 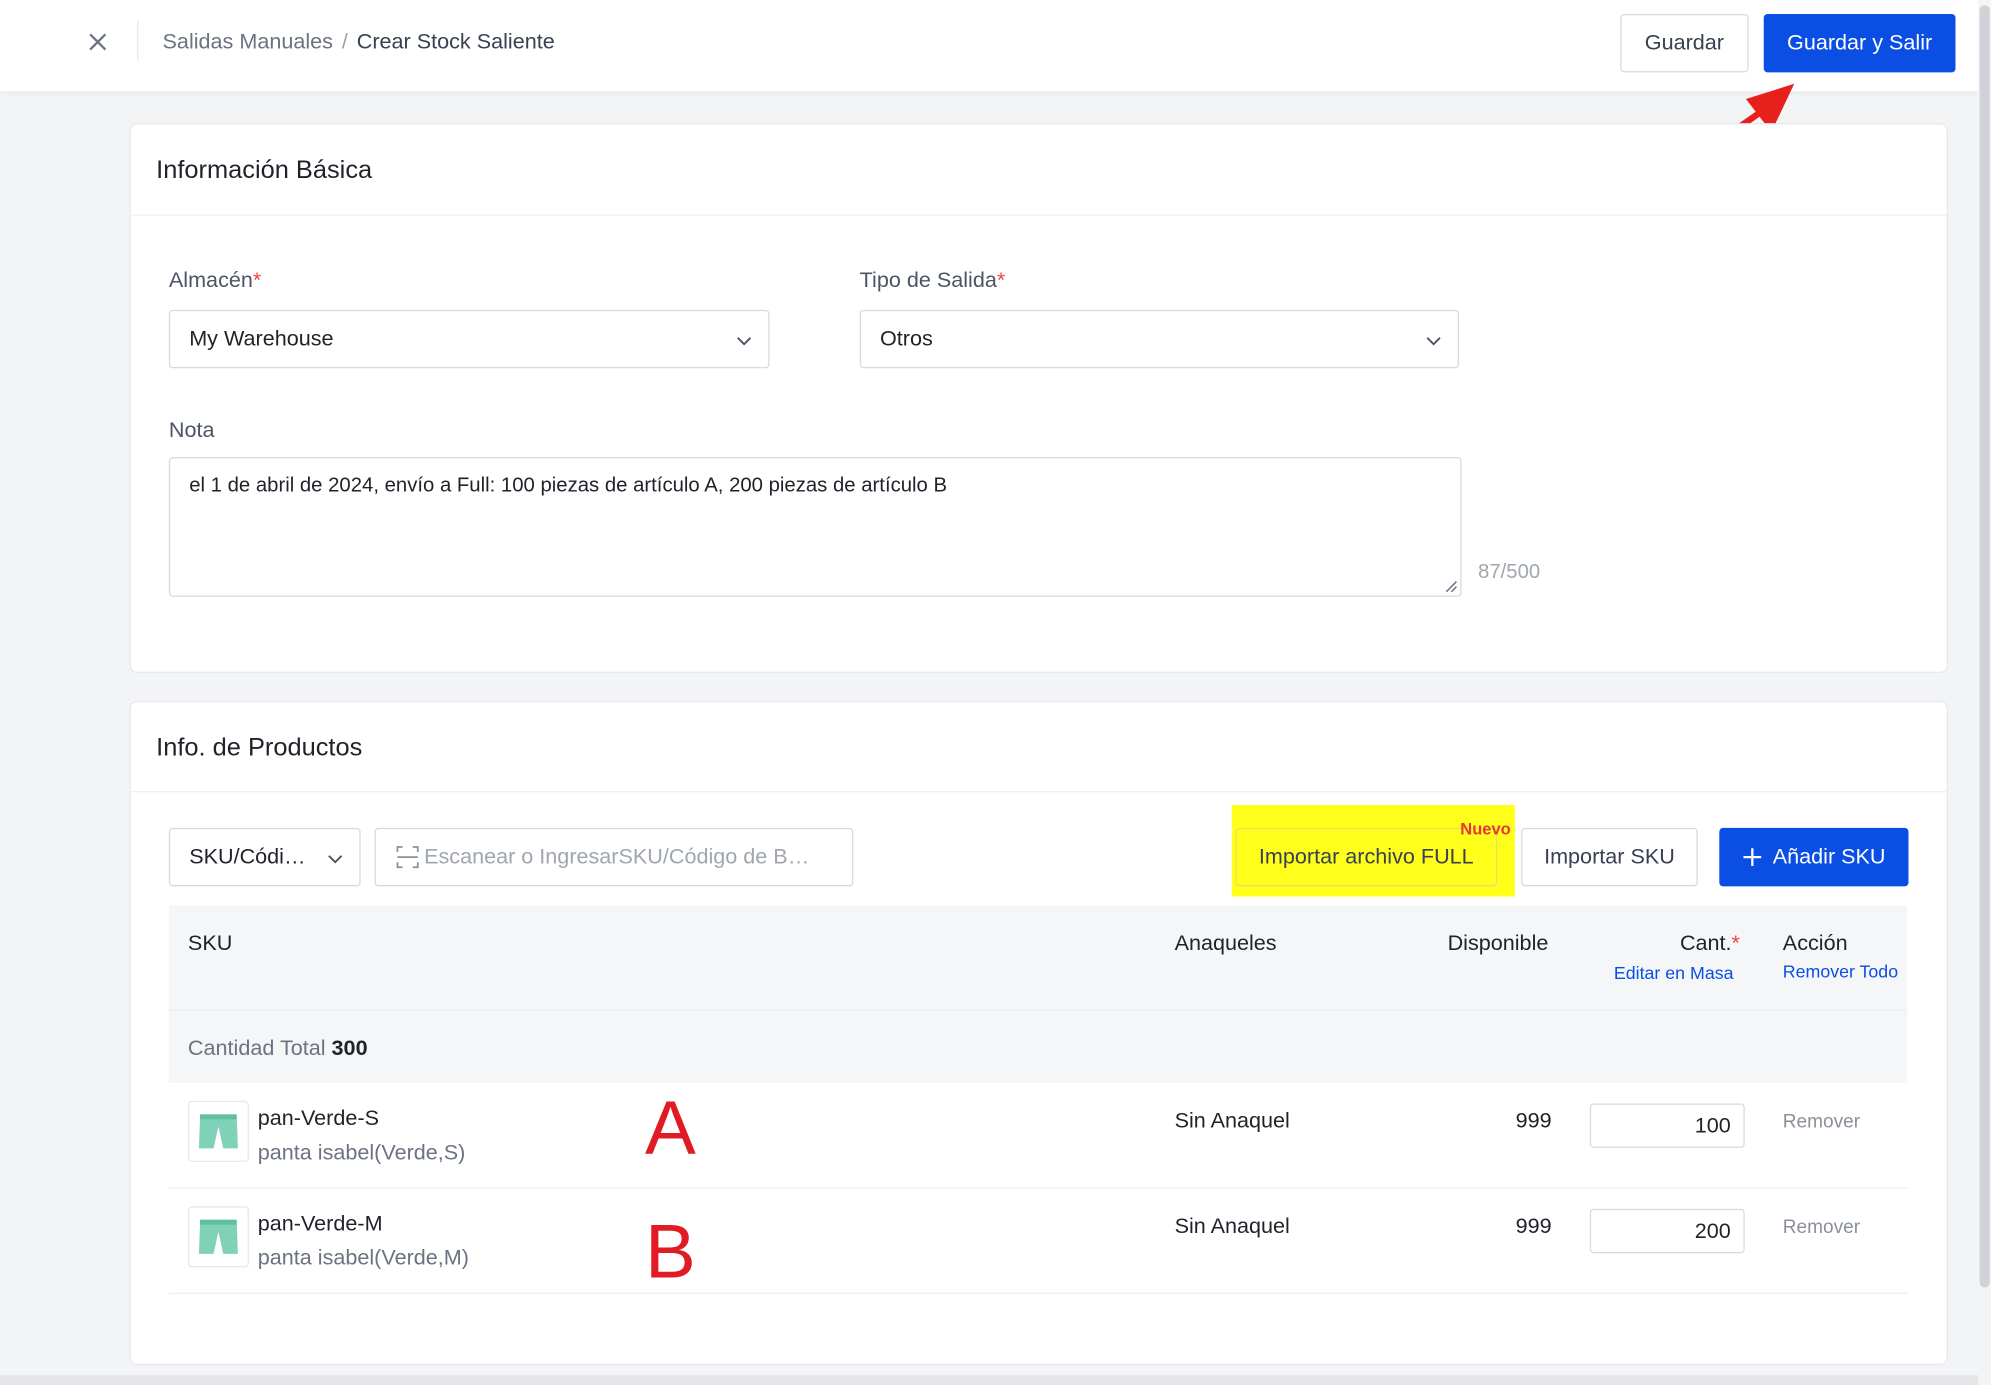 I want to click on sku-name: panta isabel(Verde,S), so click(x=361, y=1152).